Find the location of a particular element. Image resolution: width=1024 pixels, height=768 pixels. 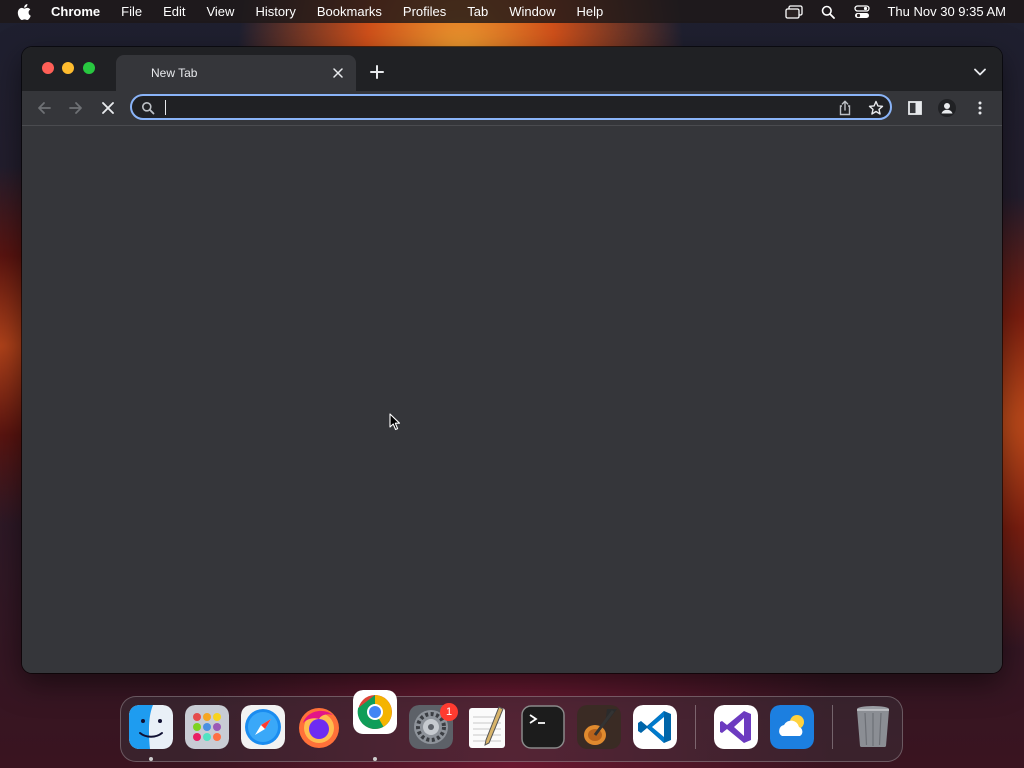

menu-help: Help is located at coordinates (590, 11).